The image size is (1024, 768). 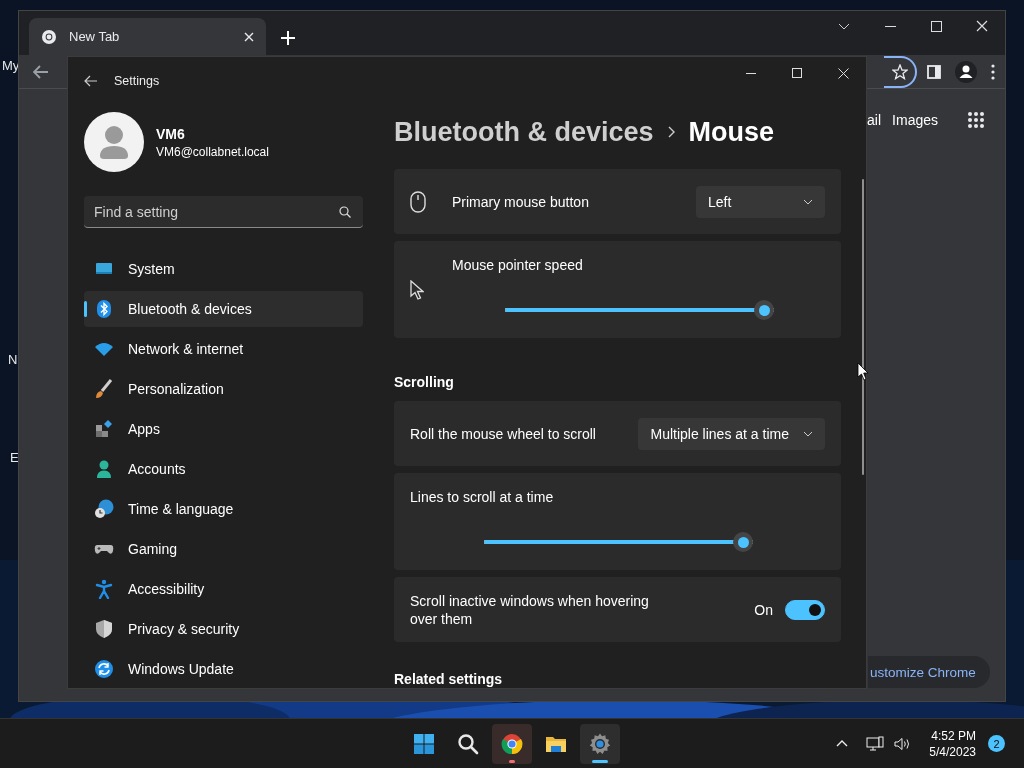 What do you see at coordinates (903, 743) in the screenshot?
I see `volume-icon` at bounding box center [903, 743].